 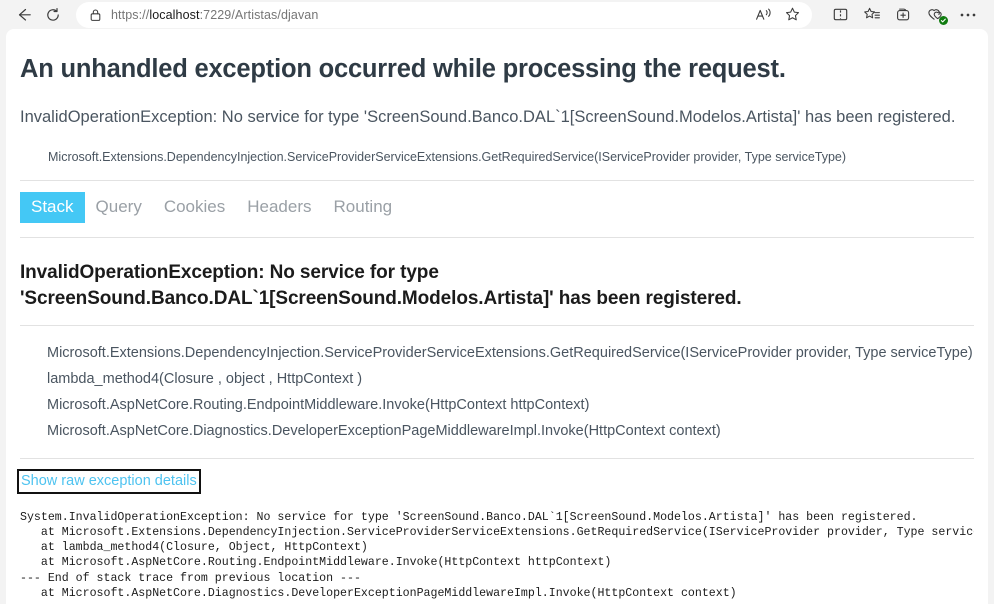 What do you see at coordinates (52, 208) in the screenshot?
I see `tab-stack: Stack` at bounding box center [52, 208].